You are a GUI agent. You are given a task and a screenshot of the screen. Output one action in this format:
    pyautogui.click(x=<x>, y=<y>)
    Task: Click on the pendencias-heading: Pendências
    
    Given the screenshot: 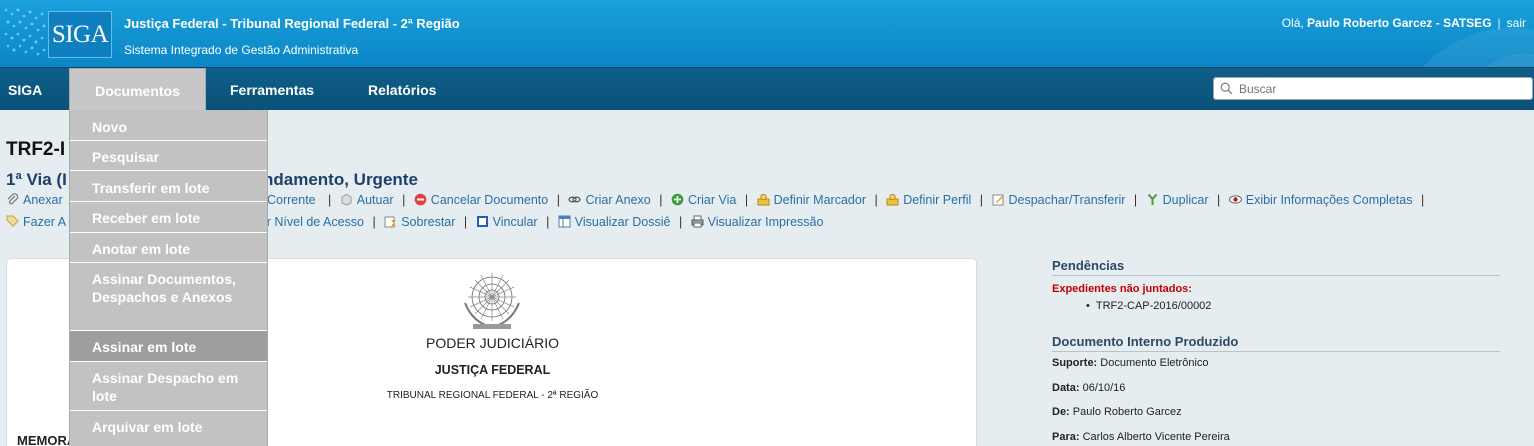 What is the action you would take?
    pyautogui.click(x=1276, y=267)
    